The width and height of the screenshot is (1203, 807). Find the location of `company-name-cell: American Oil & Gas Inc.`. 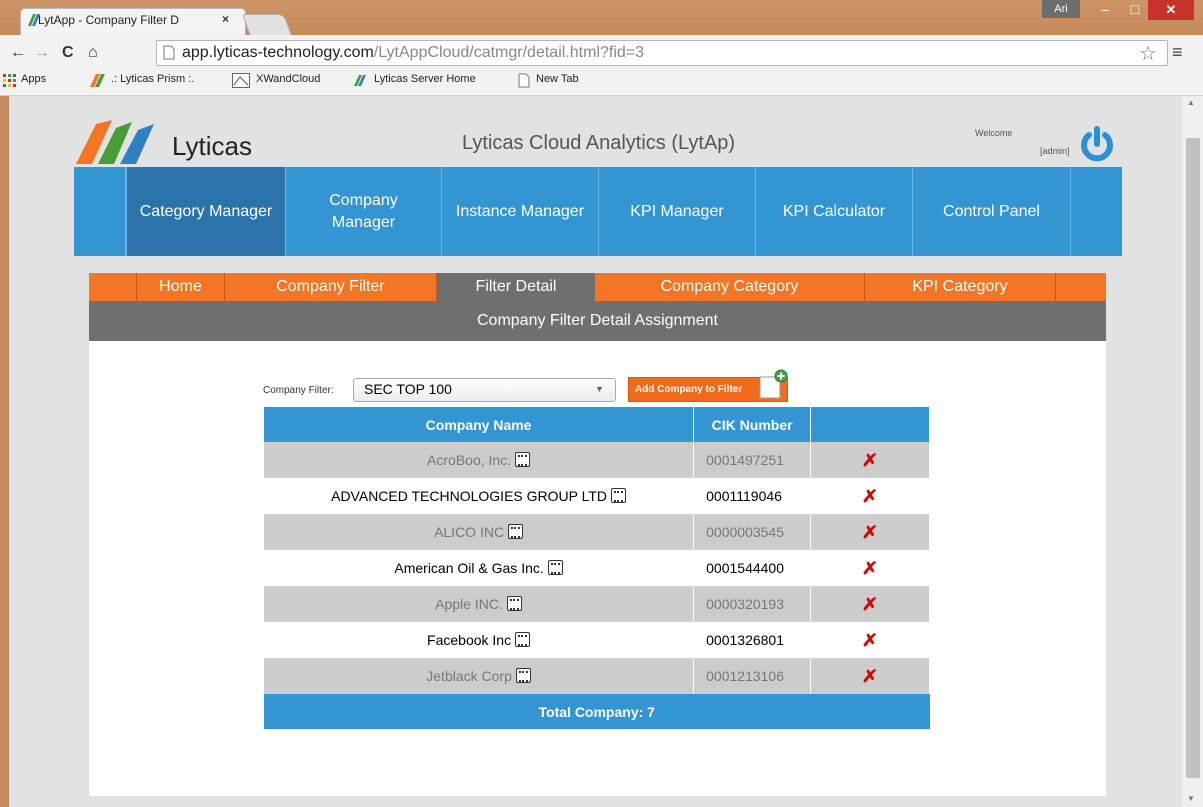

company-name-cell: American Oil & Gas Inc. is located at coordinates (479, 568).